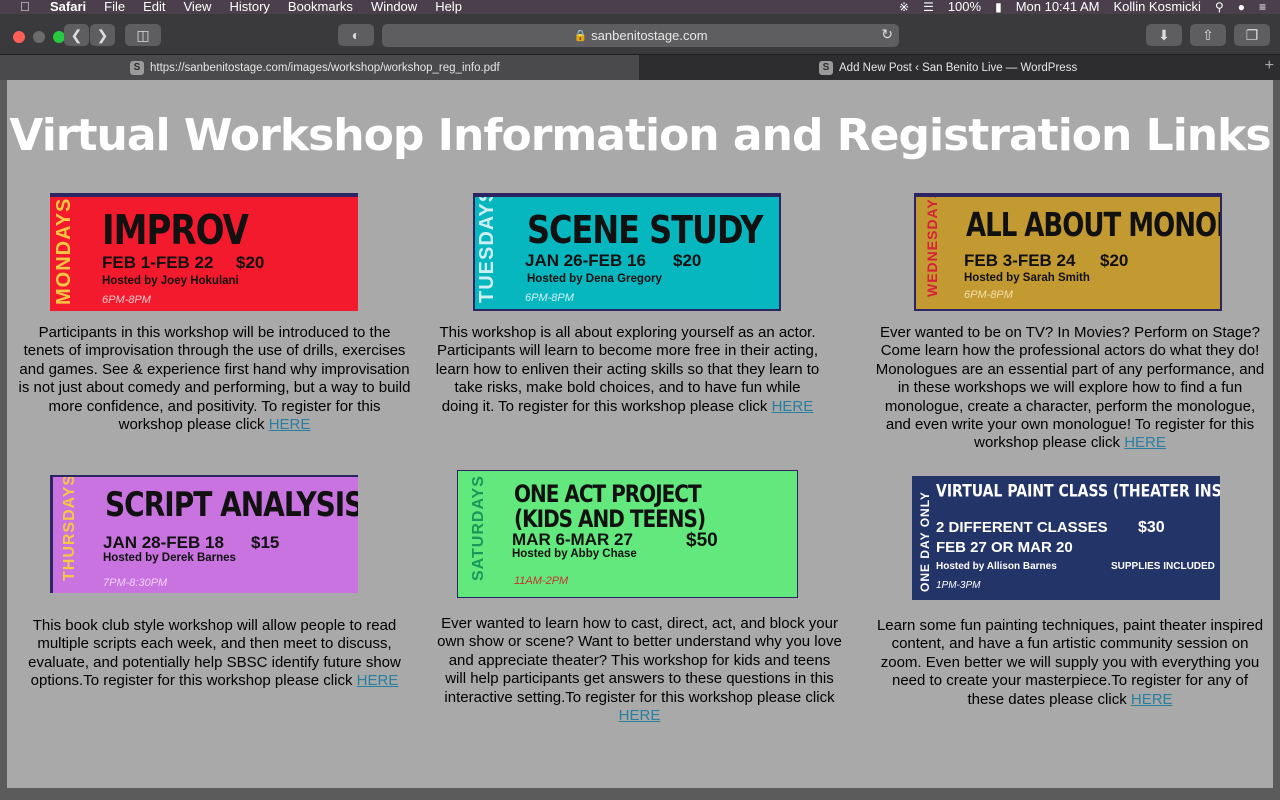  Describe the element at coordinates (932, 245) in the screenshot. I see `banner-day: WEDNESDAYS` at that location.